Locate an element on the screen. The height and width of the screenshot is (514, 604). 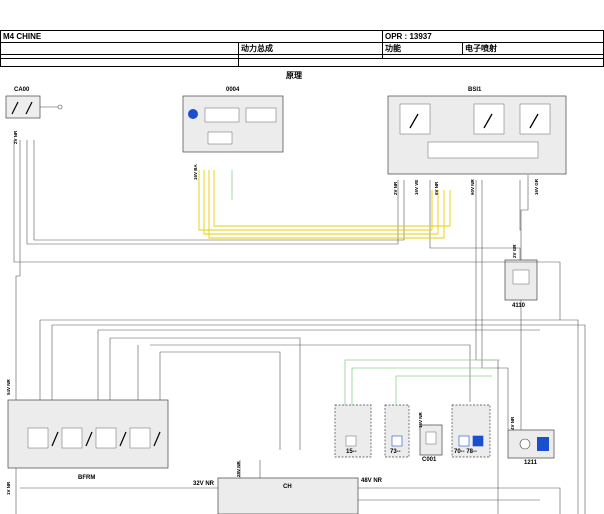
c0004-label: 0004 is located at coordinates (233, 90).